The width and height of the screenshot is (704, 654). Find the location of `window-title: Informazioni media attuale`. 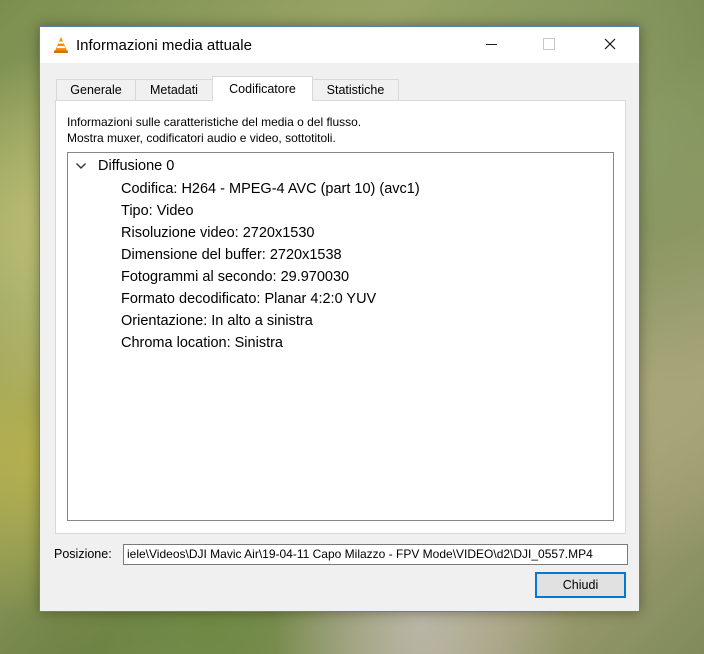

window-title: Informazioni media attuale is located at coordinates (164, 45).